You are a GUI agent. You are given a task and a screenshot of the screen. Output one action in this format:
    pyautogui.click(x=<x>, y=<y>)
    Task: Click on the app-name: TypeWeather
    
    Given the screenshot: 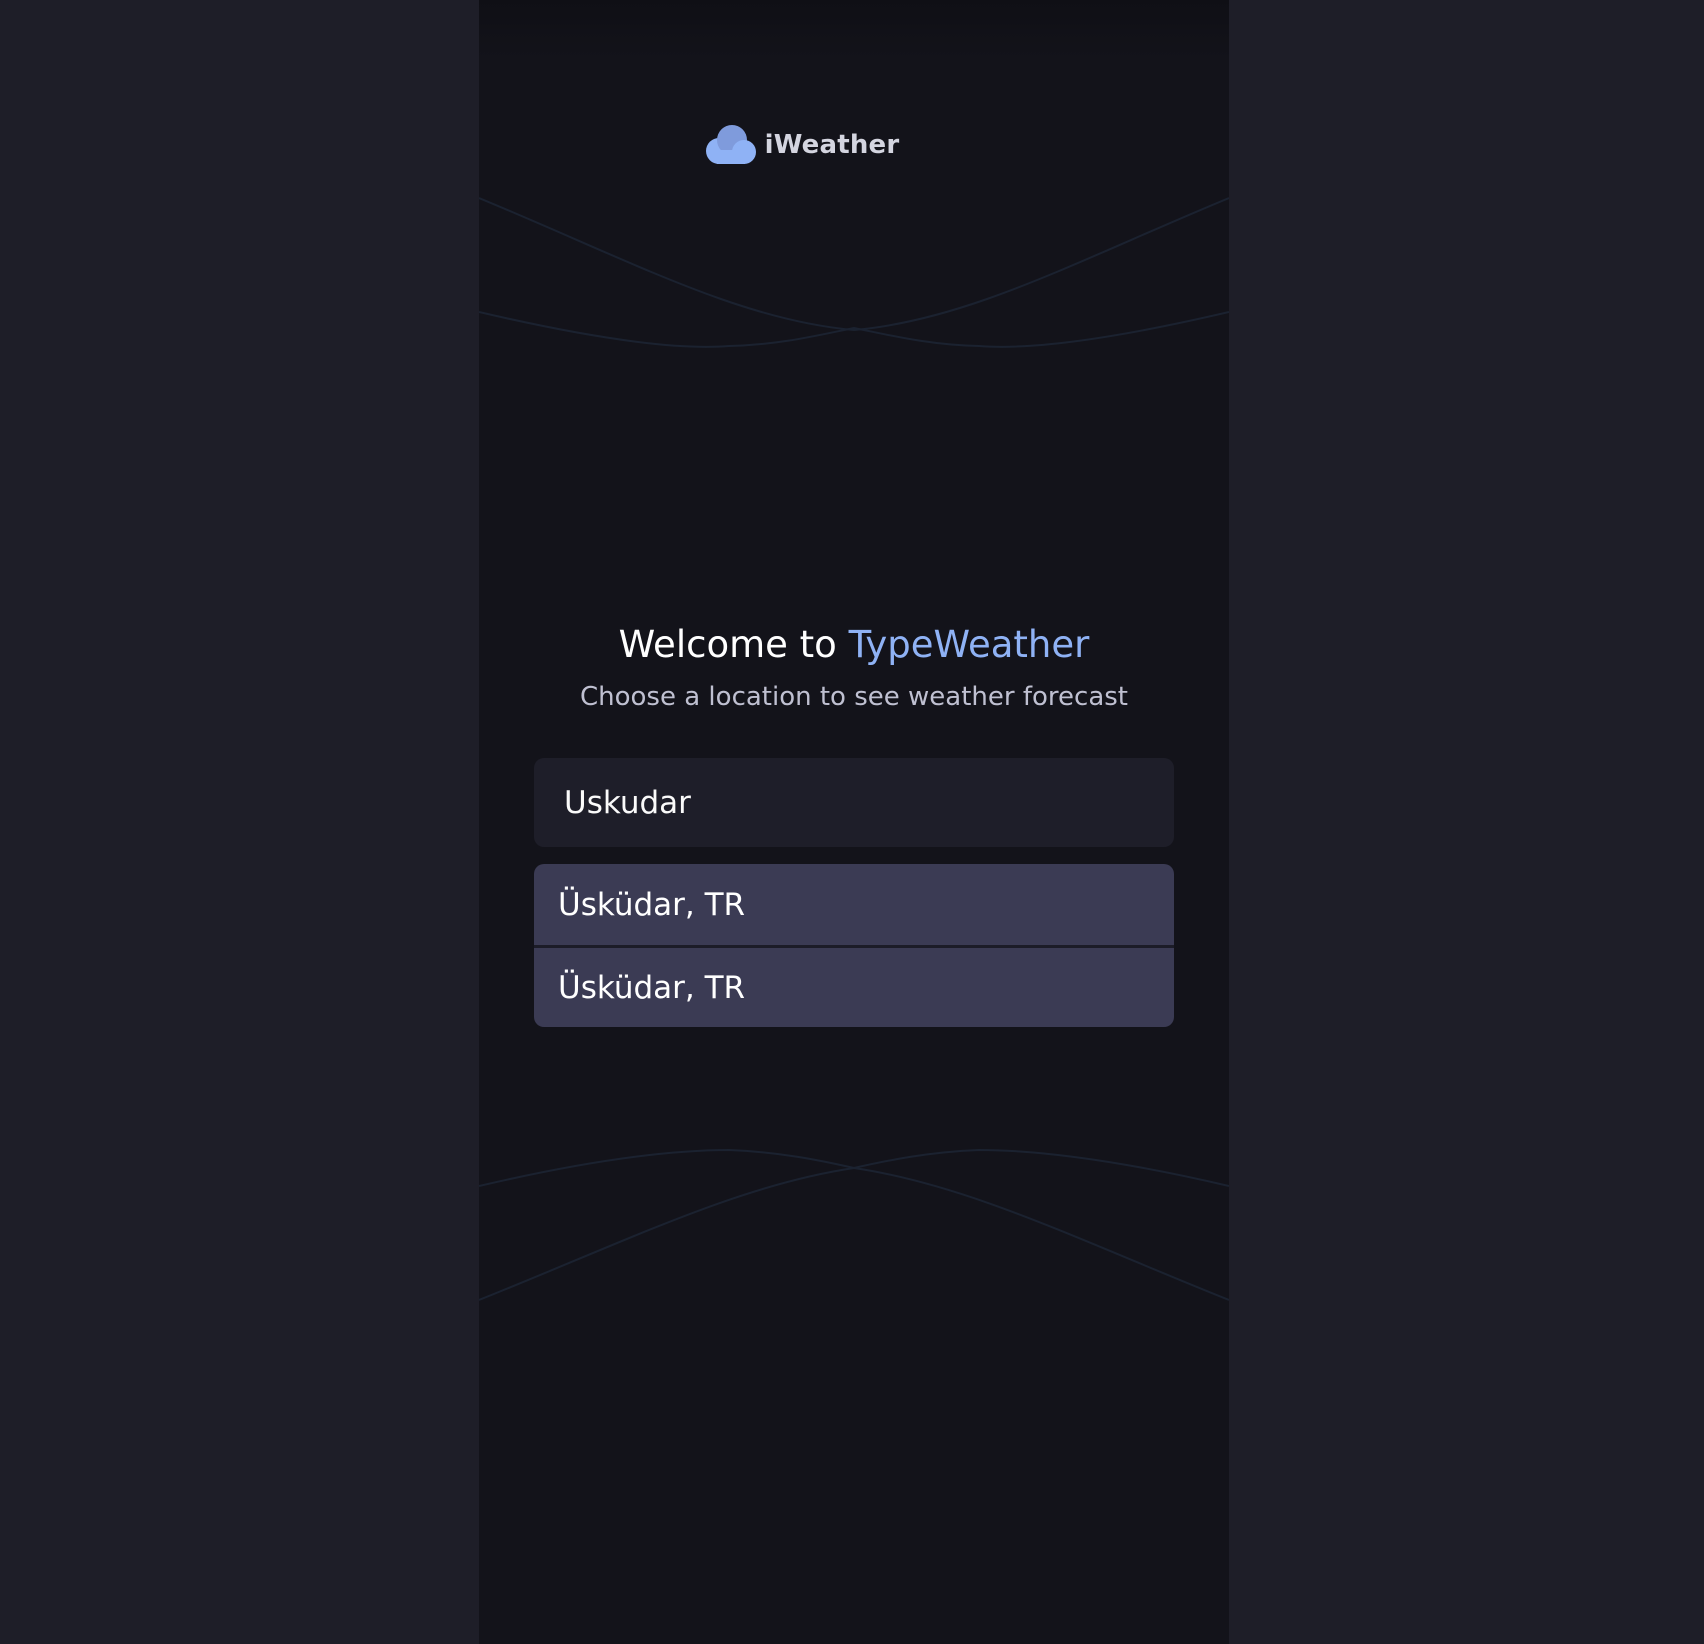 What is the action you would take?
    pyautogui.click(x=969, y=644)
    